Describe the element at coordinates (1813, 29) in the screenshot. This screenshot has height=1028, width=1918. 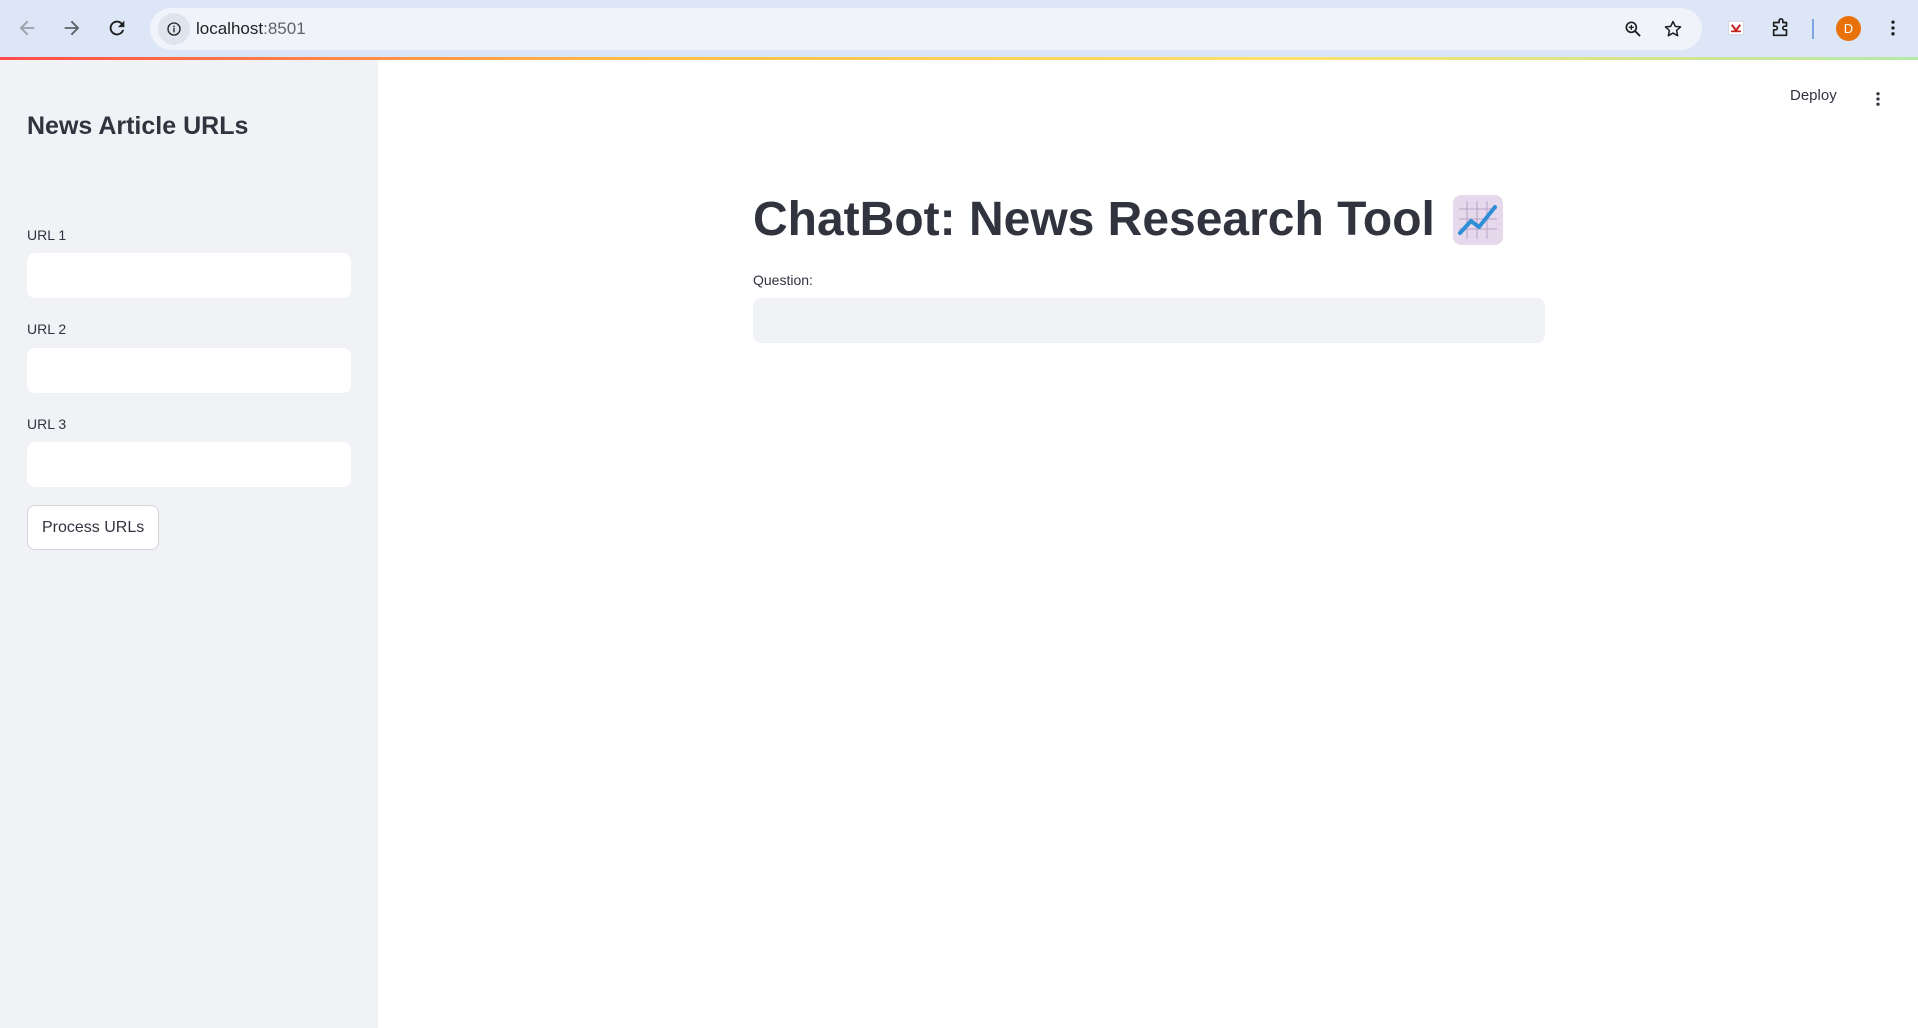
I see `toolbar-divider` at that location.